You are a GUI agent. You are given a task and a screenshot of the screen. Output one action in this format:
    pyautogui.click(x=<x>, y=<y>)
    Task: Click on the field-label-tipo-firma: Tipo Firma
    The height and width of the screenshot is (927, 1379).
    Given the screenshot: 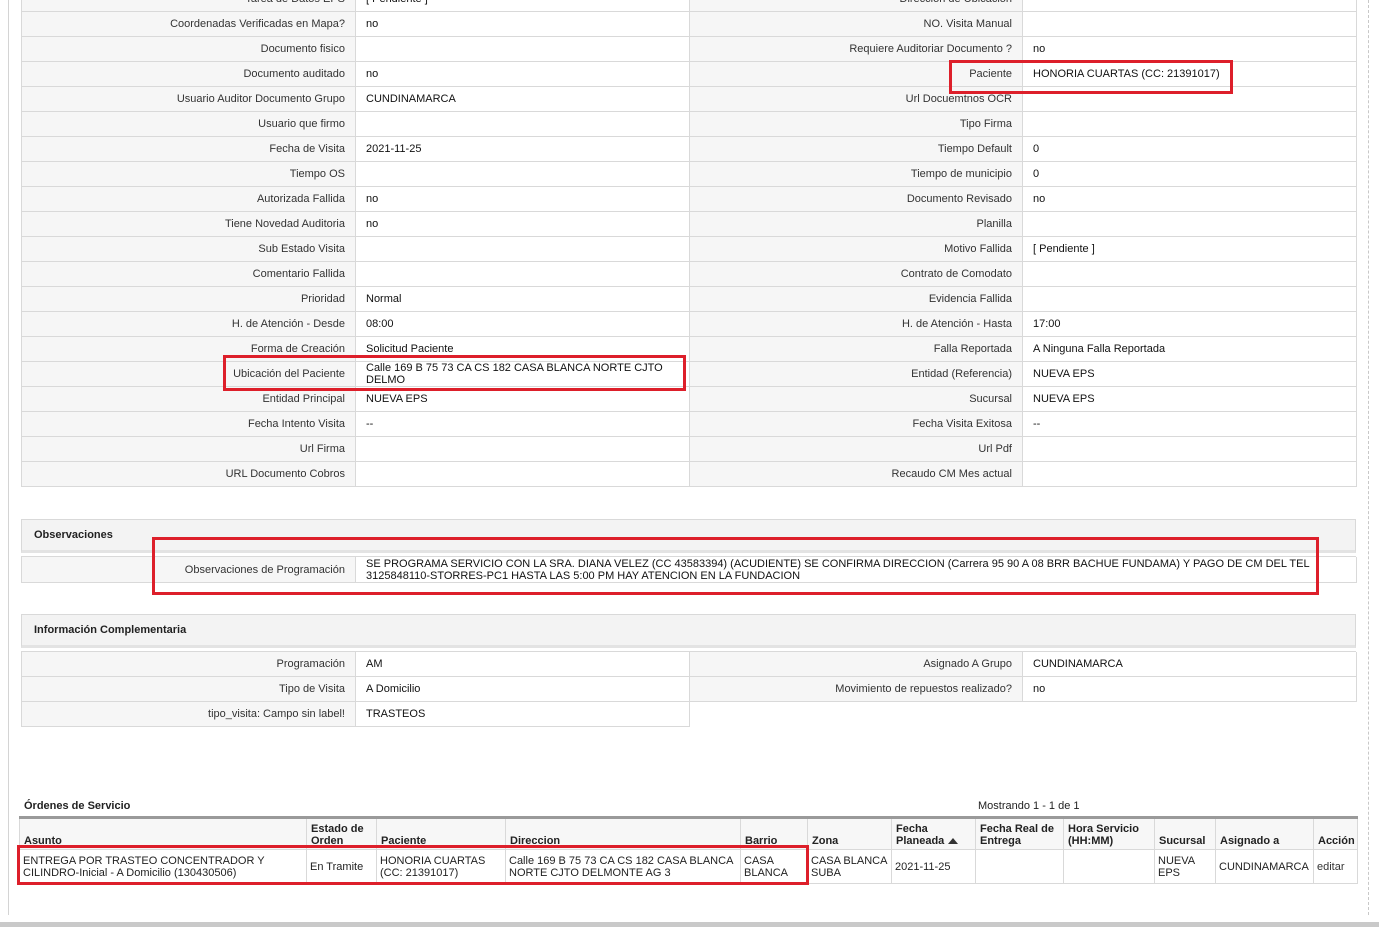 What is the action you would take?
    pyautogui.click(x=856, y=124)
    